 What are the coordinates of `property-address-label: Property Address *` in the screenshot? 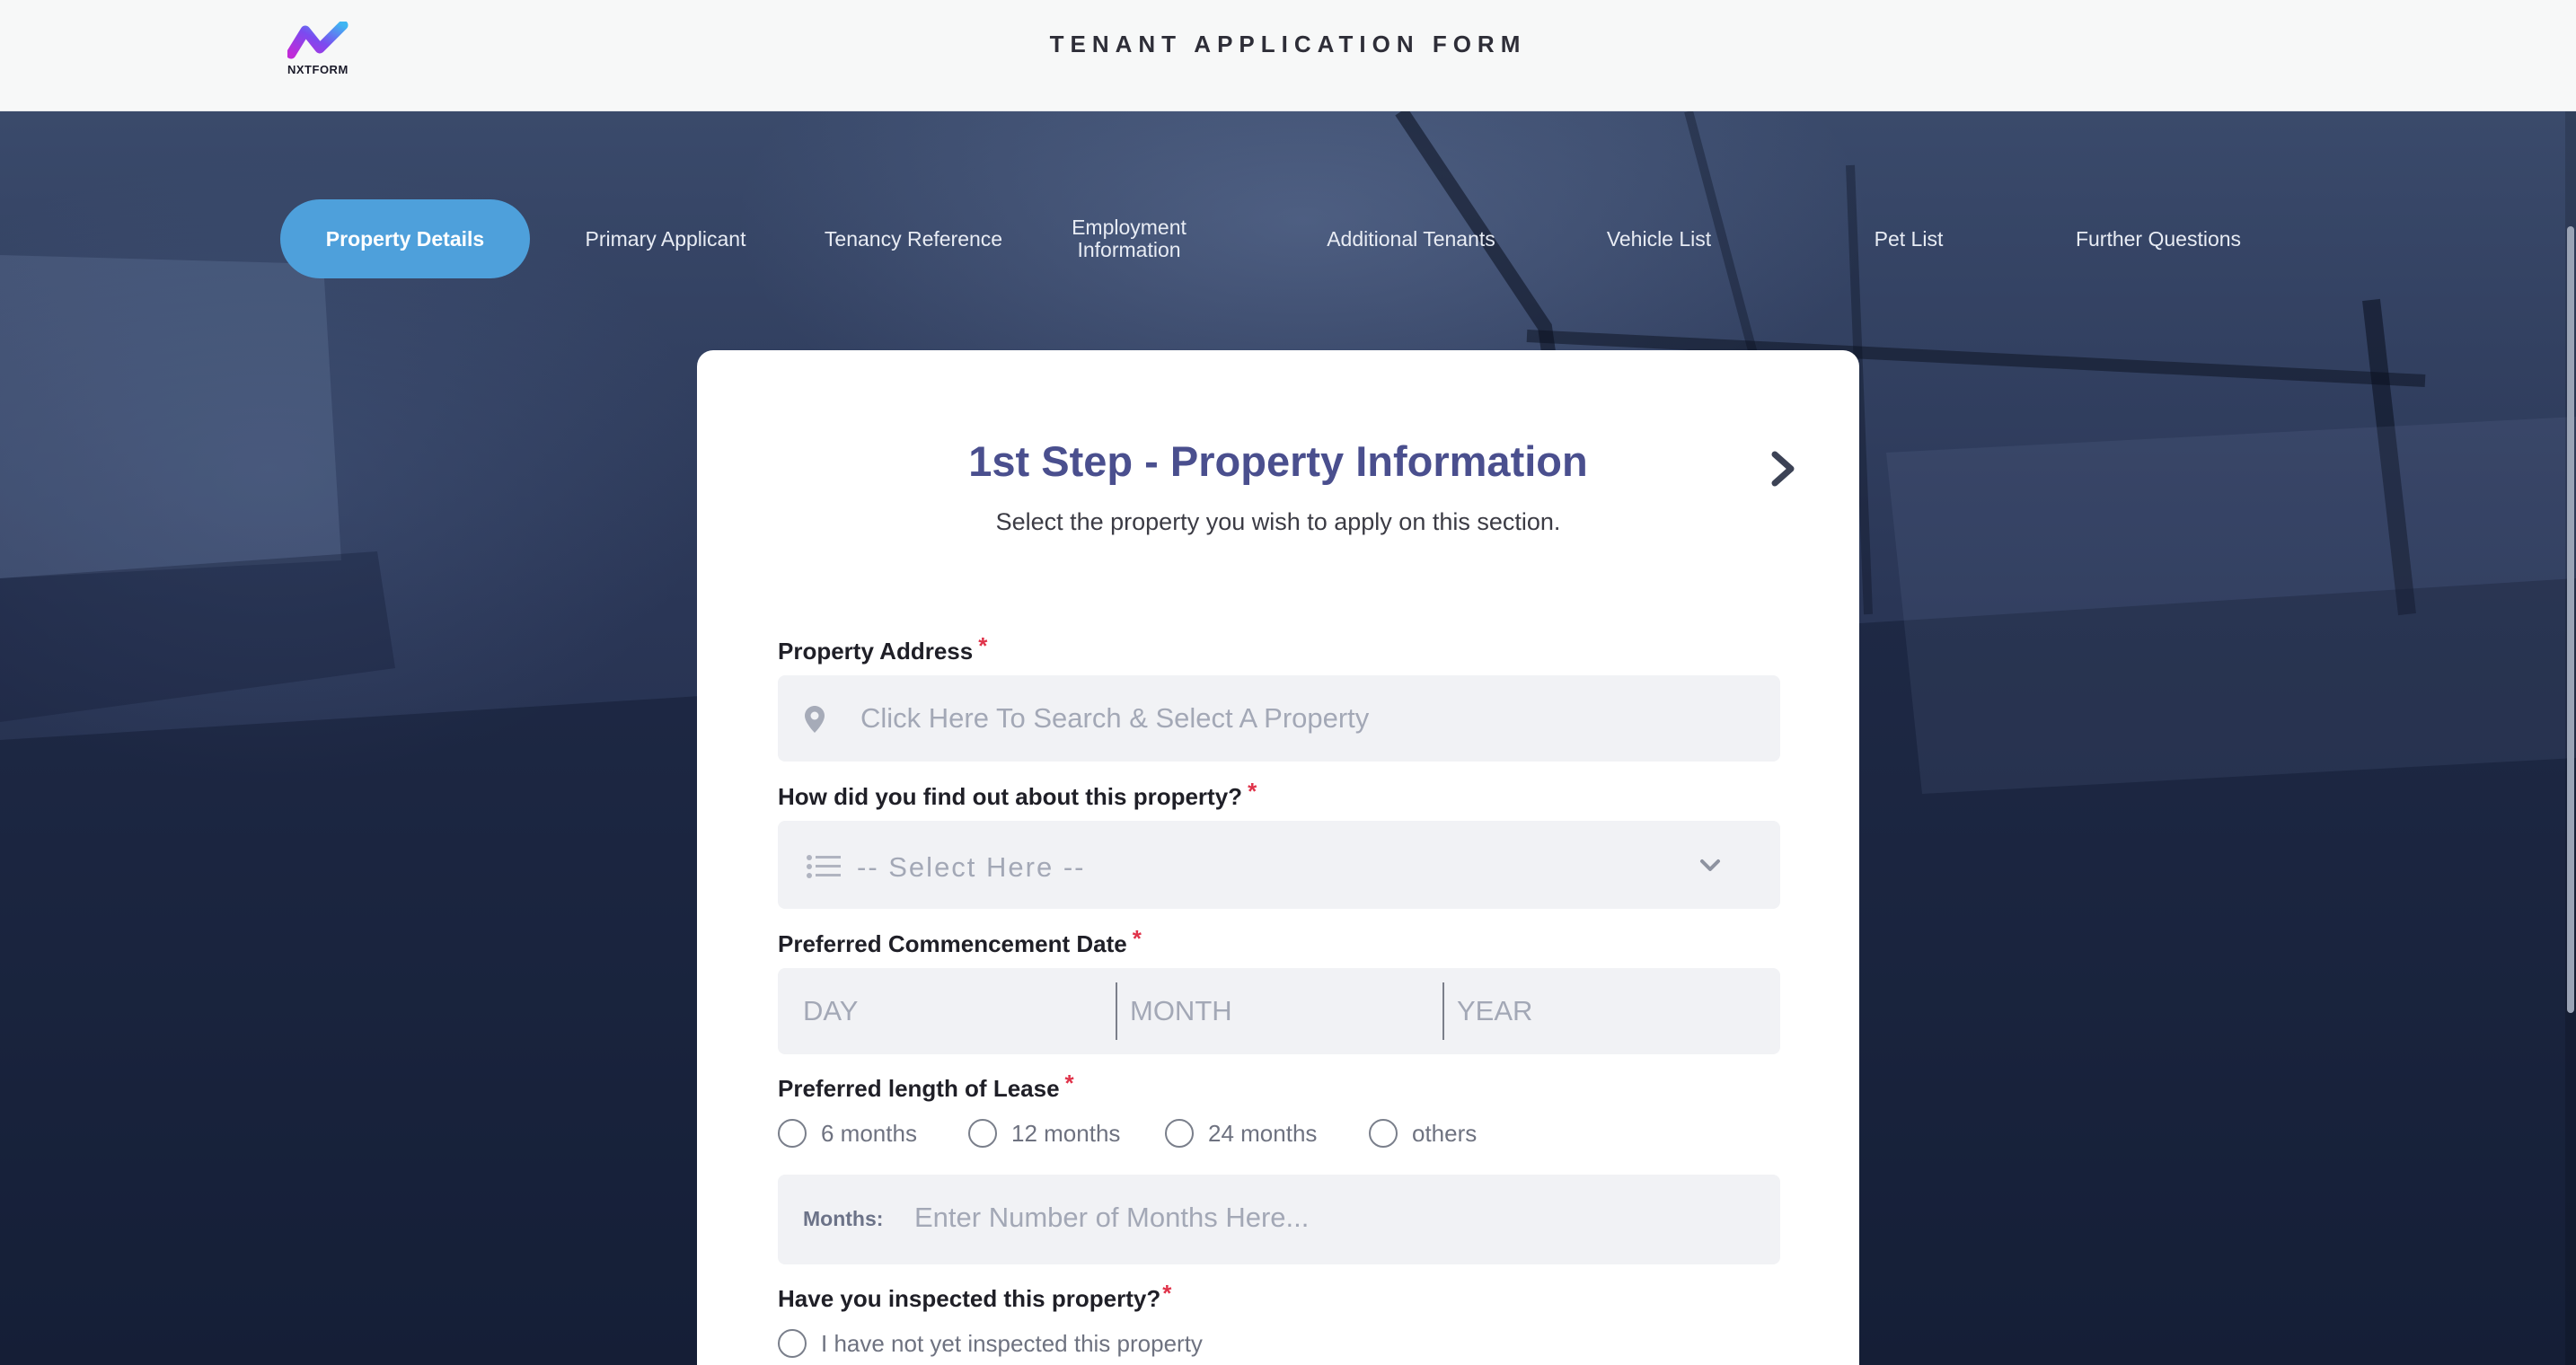 It's located at (882, 648).